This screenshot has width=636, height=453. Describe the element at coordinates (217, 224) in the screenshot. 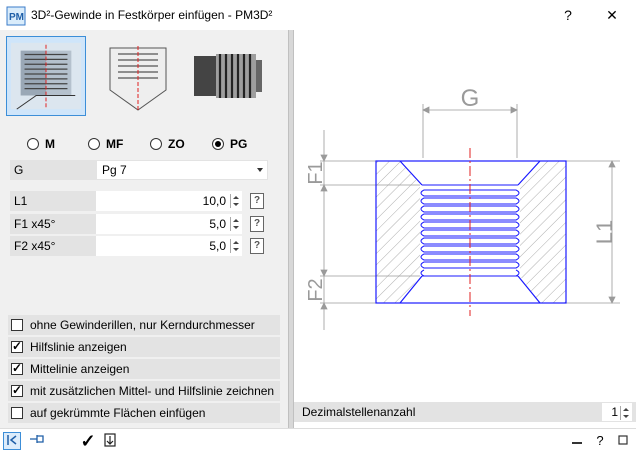

I see `f1-value: 5,0` at that location.